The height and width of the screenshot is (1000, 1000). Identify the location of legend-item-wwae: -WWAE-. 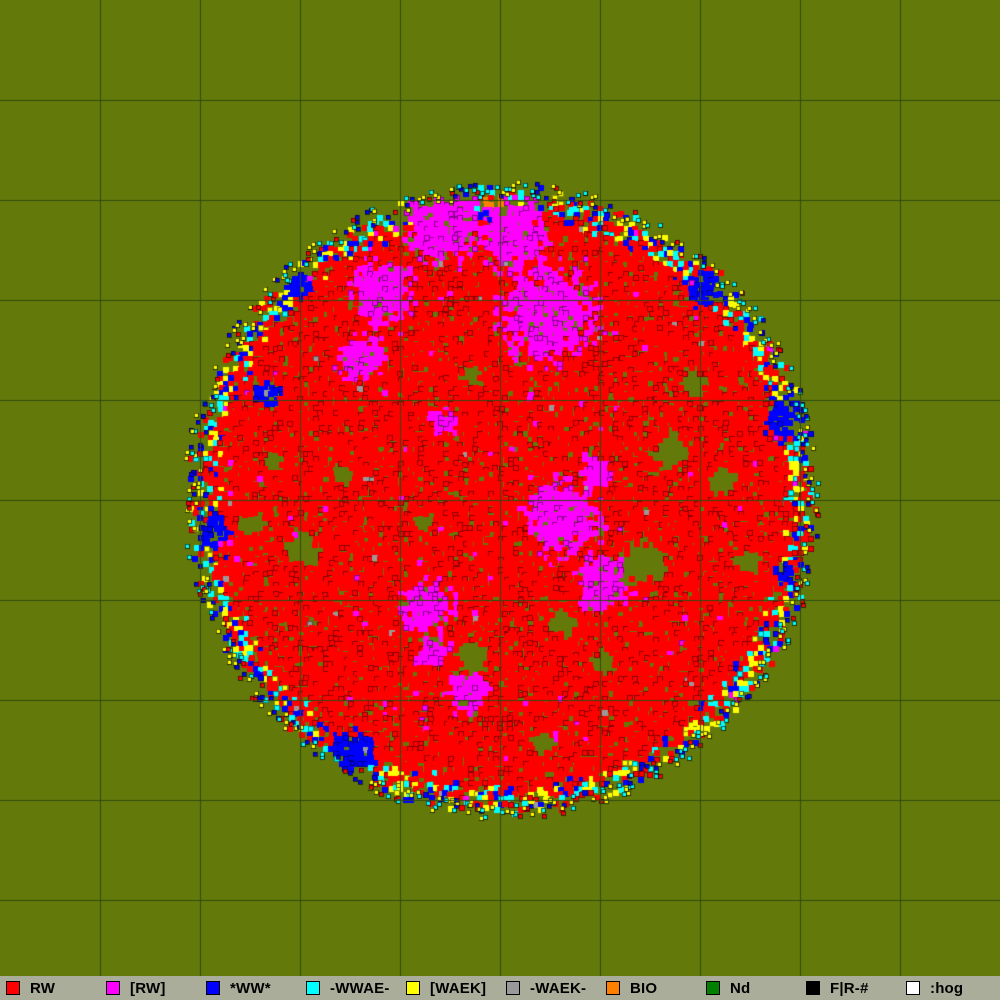
(350, 988).